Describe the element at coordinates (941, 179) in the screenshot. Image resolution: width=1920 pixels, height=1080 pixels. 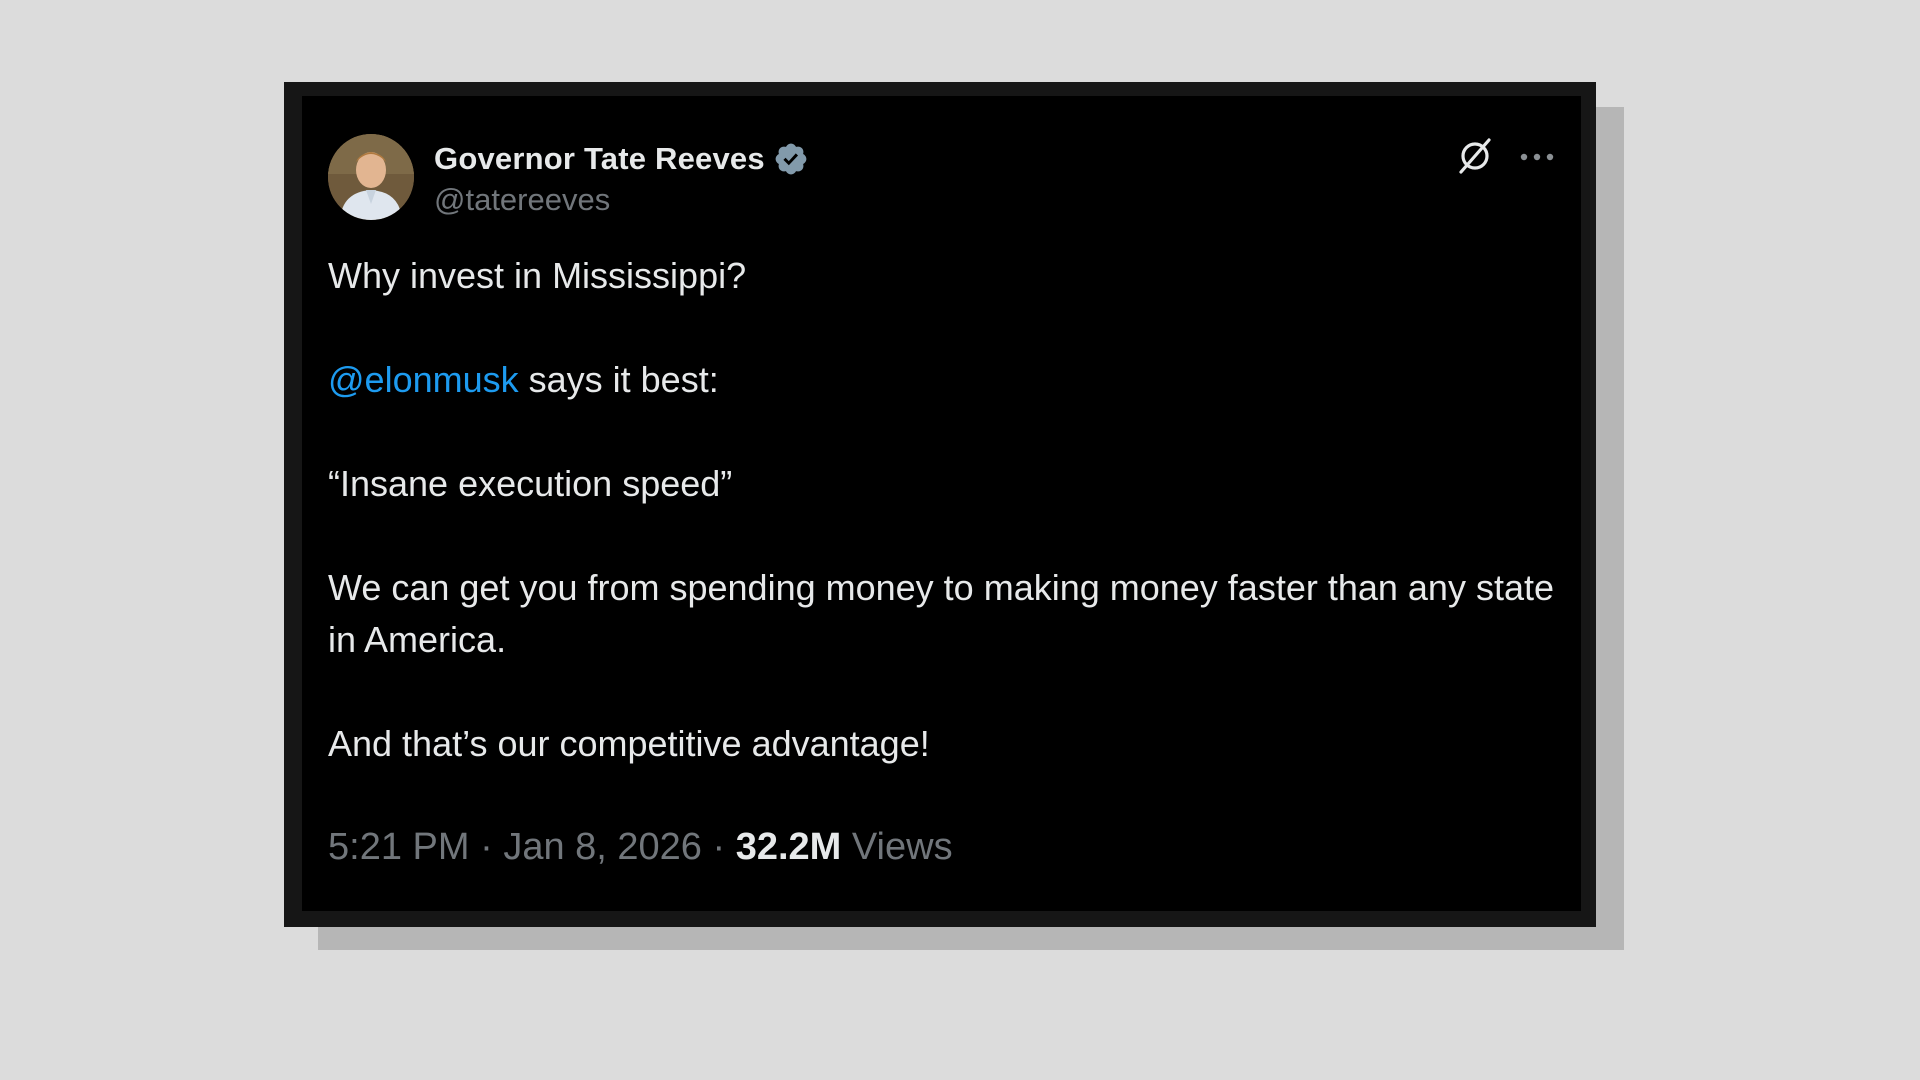
I see `tweet-header: Governor Tate Reeves @tatereeves` at that location.